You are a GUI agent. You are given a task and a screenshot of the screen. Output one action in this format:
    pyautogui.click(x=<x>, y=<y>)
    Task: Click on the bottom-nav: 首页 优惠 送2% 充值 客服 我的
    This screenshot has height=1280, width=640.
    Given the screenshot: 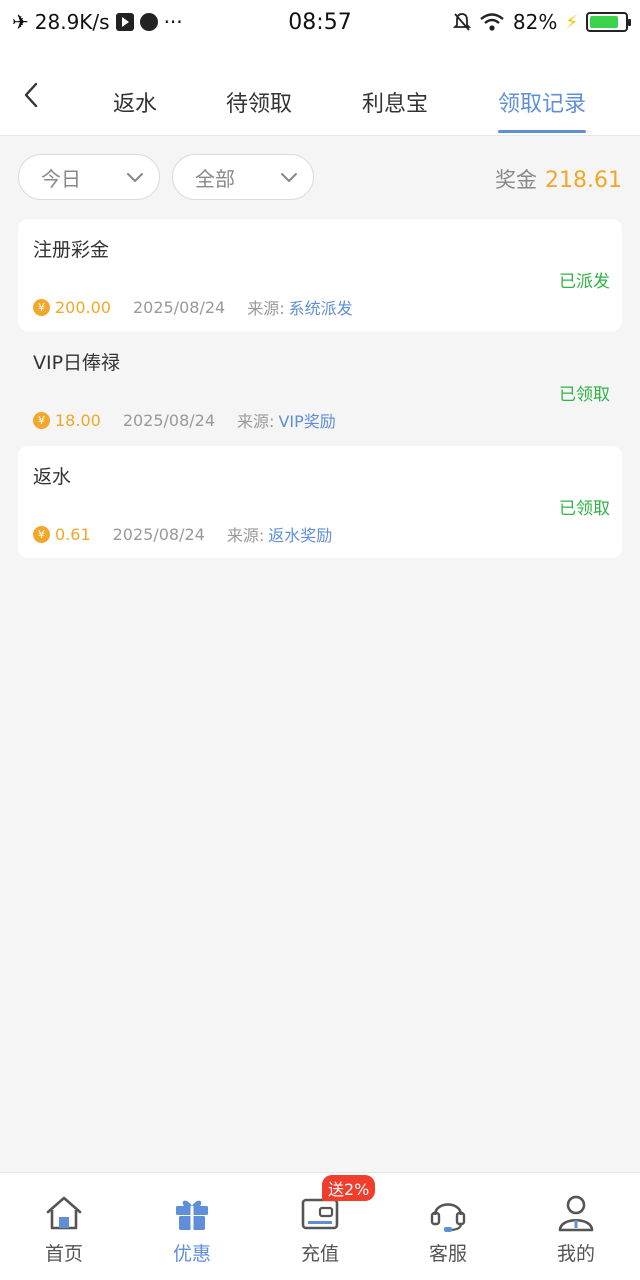 What is the action you would take?
    pyautogui.click(x=320, y=1226)
    